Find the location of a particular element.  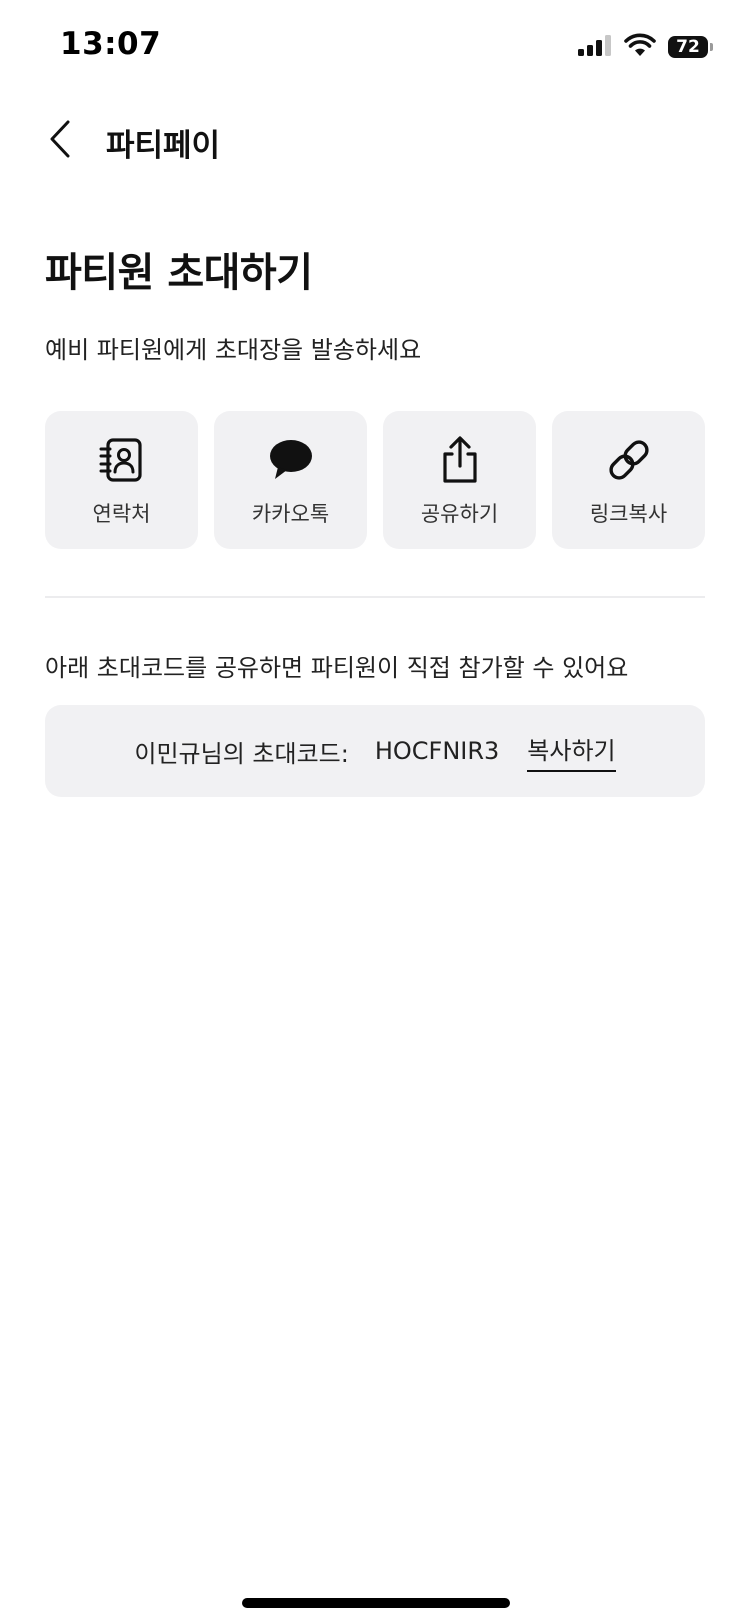

share-kakaotalk-label: 카카오톡 is located at coordinates (290, 514).